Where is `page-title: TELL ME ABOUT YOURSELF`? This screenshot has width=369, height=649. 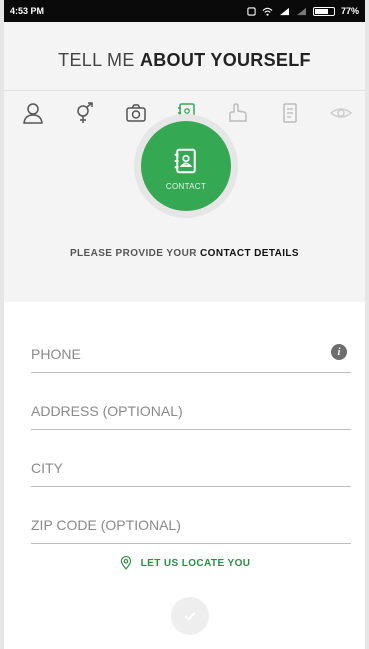
page-title: TELL ME ABOUT YOURSELF is located at coordinates (184, 60).